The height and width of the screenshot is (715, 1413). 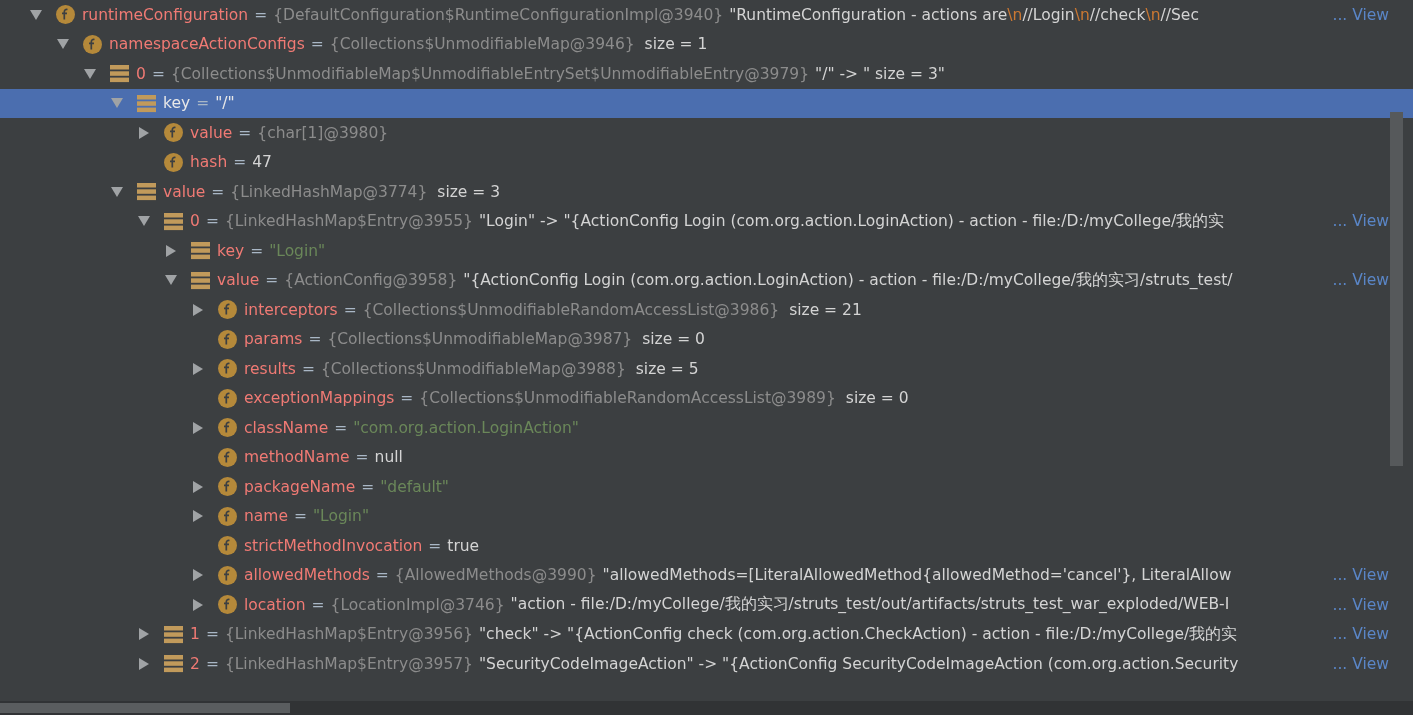 I want to click on variable-name: name, so click(x=266, y=516).